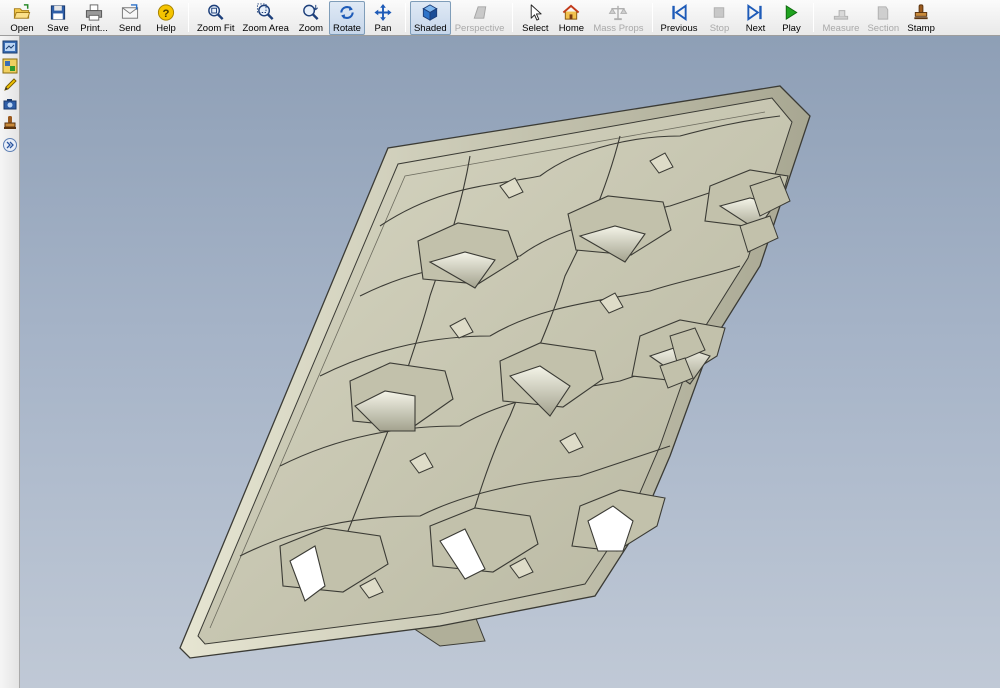 This screenshot has height=688, width=1000. Describe the element at coordinates (10, 362) in the screenshot. I see `left-toolbar` at that location.